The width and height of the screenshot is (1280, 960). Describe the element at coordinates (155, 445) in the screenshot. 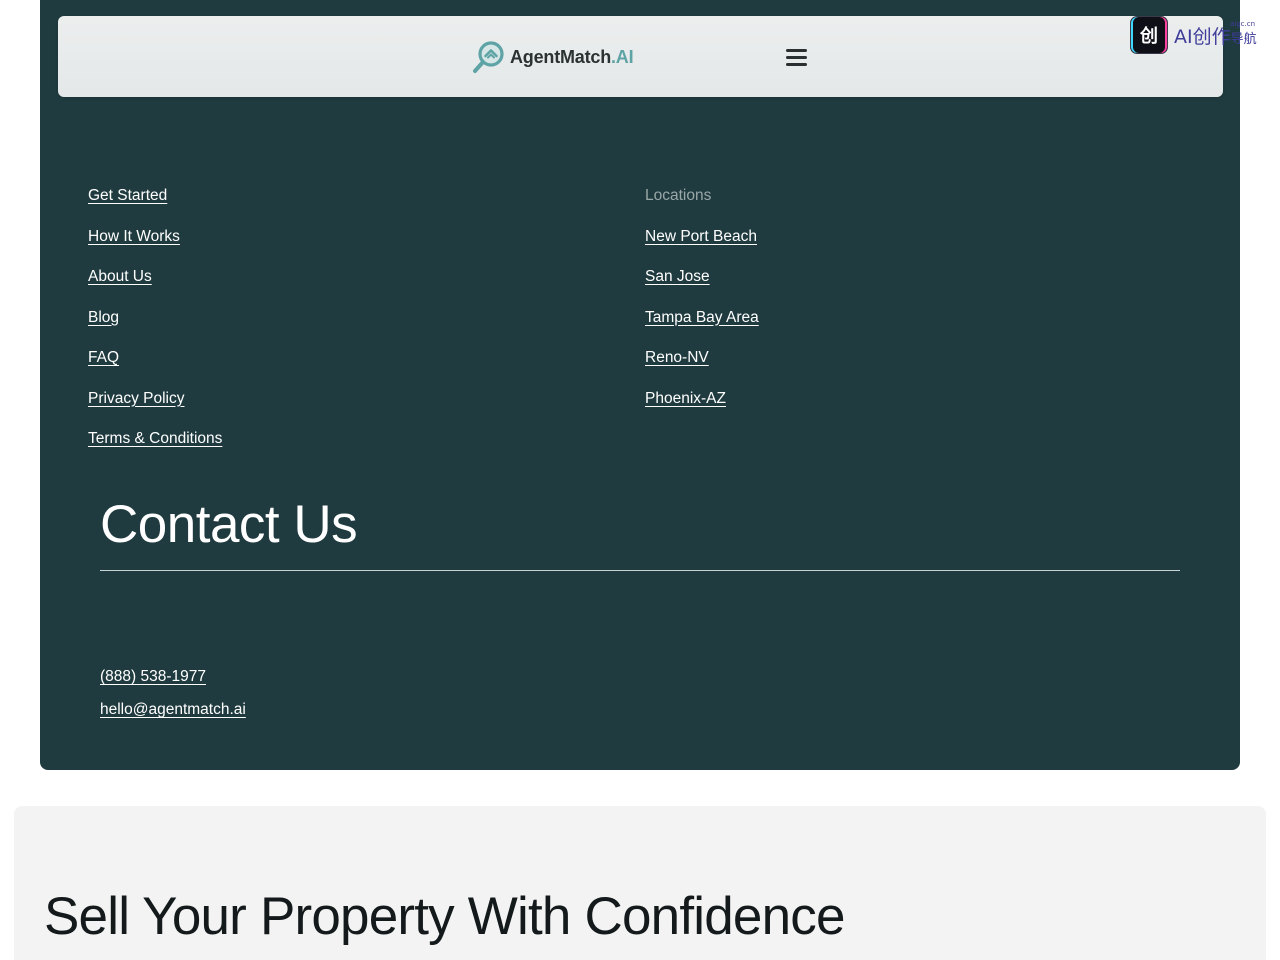

I see `footer-link-terms: Terms & Conditions` at that location.